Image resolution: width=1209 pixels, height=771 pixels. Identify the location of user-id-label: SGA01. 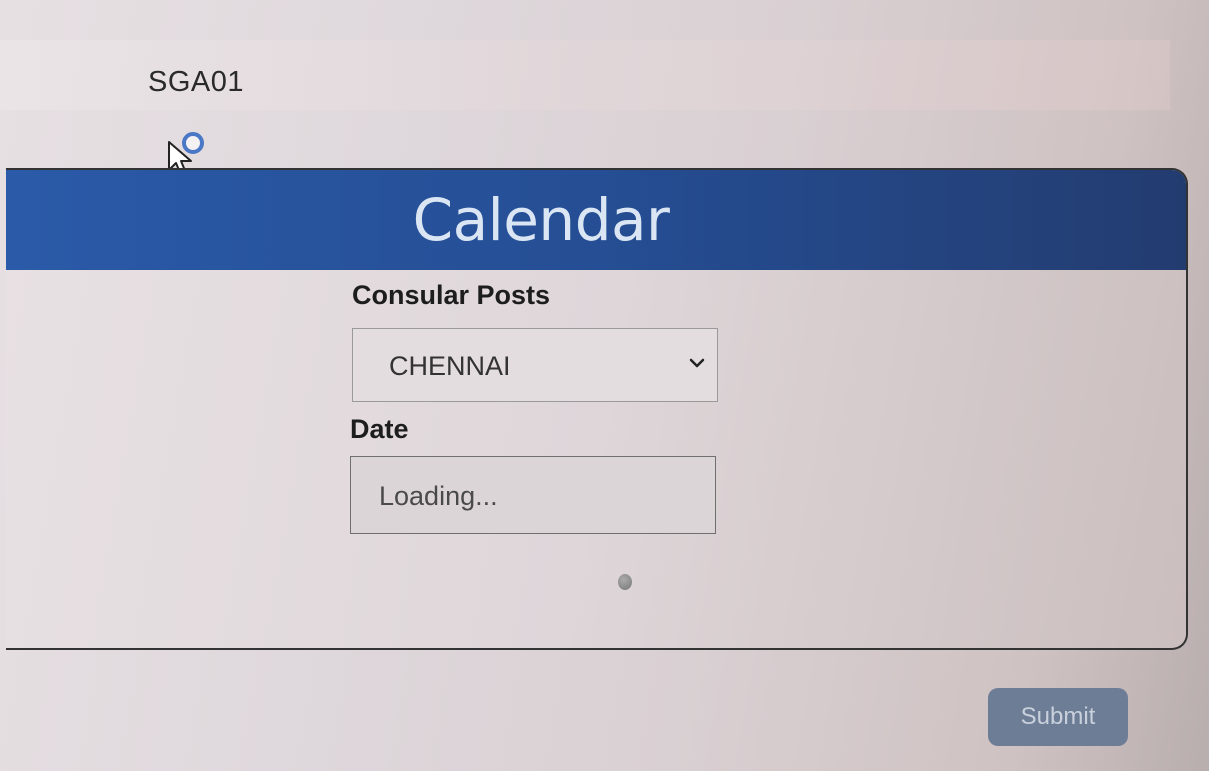
(196, 82).